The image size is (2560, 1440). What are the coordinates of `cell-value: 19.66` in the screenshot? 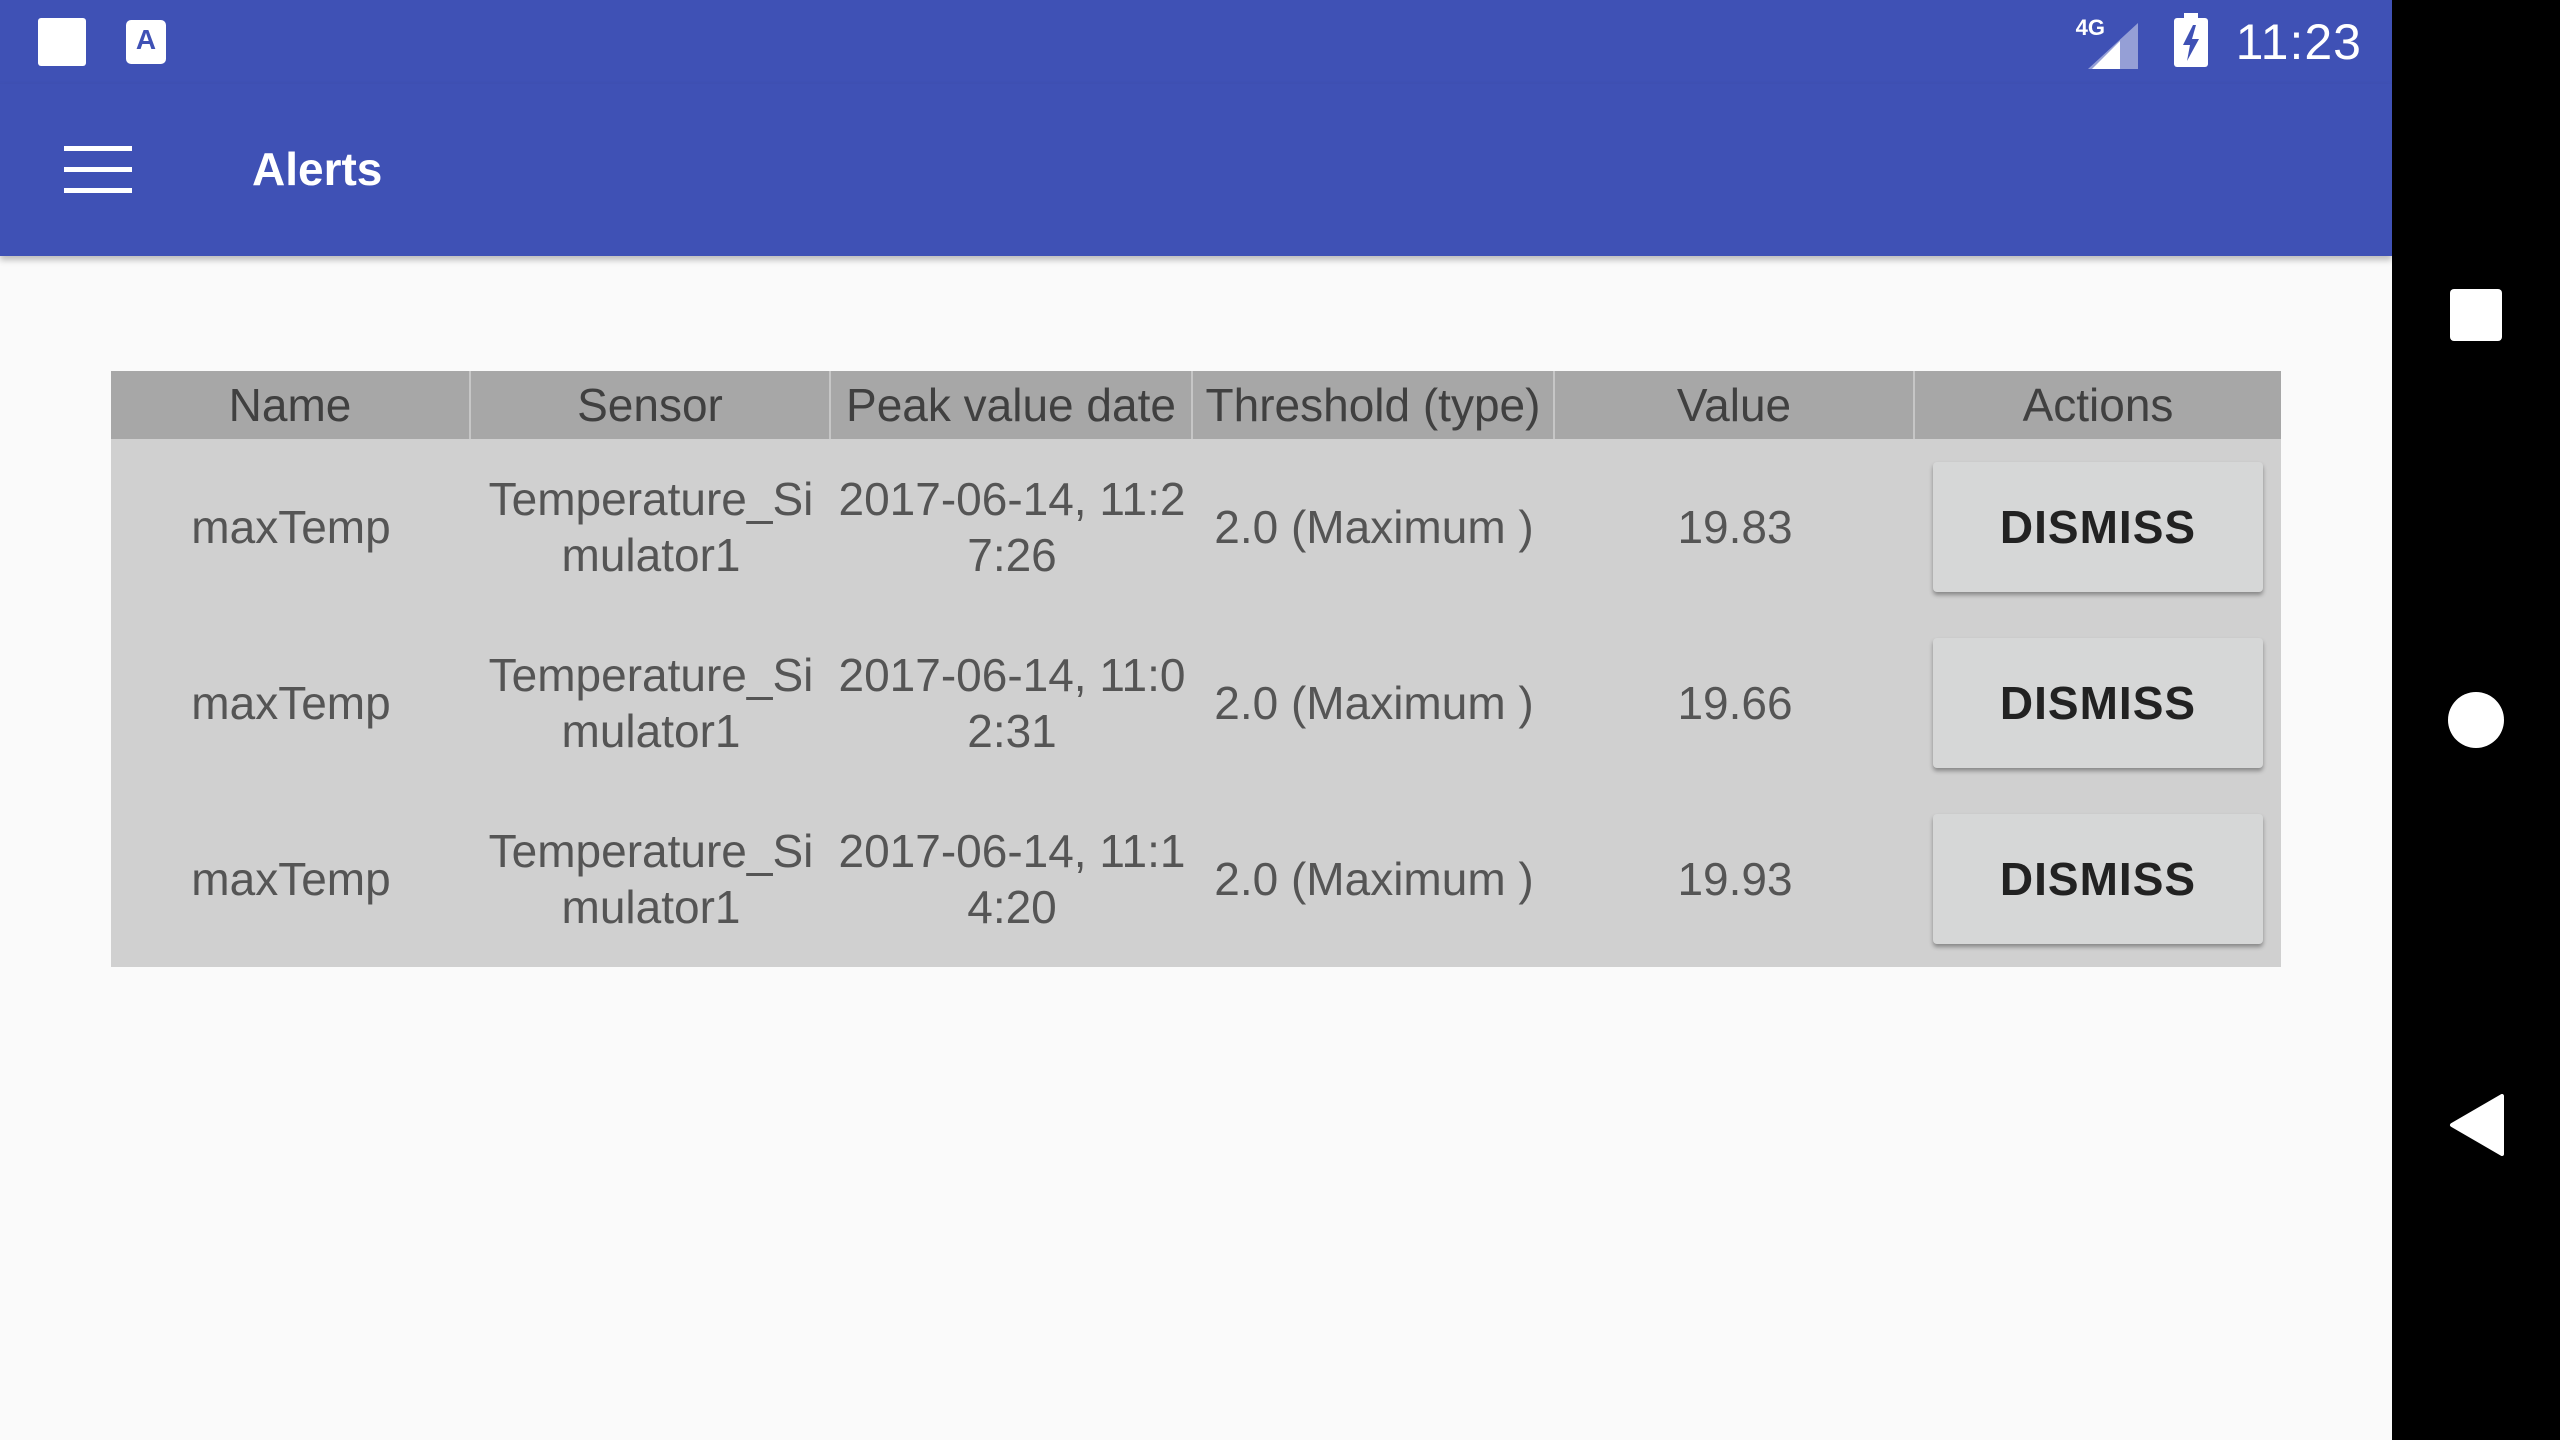 It's located at (1735, 703).